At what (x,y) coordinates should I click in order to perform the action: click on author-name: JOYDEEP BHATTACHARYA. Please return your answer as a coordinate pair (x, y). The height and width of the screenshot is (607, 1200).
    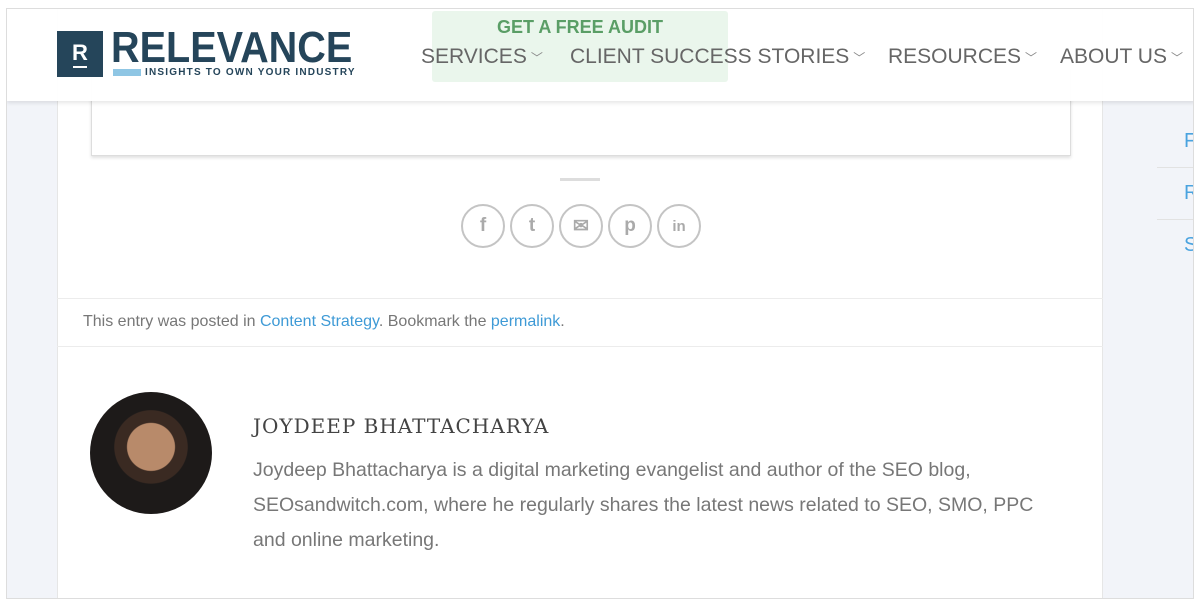
    Looking at the image, I should click on (401, 426).